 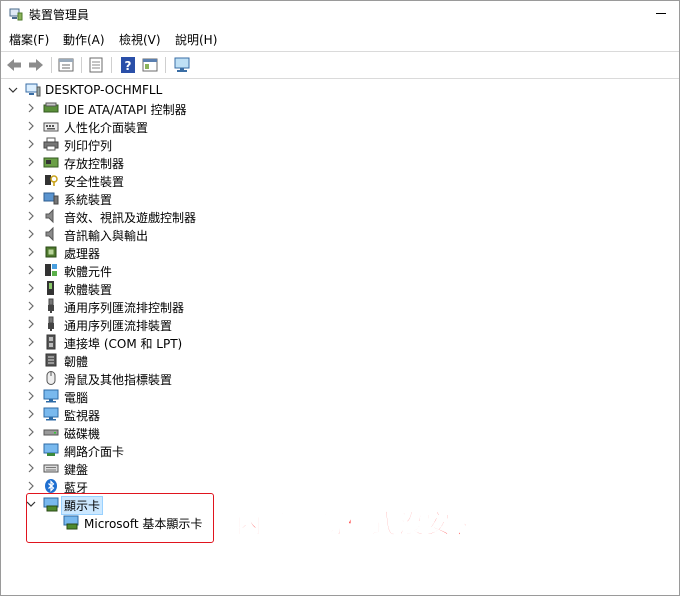 I want to click on help-icon: ?, so click(x=128, y=65).